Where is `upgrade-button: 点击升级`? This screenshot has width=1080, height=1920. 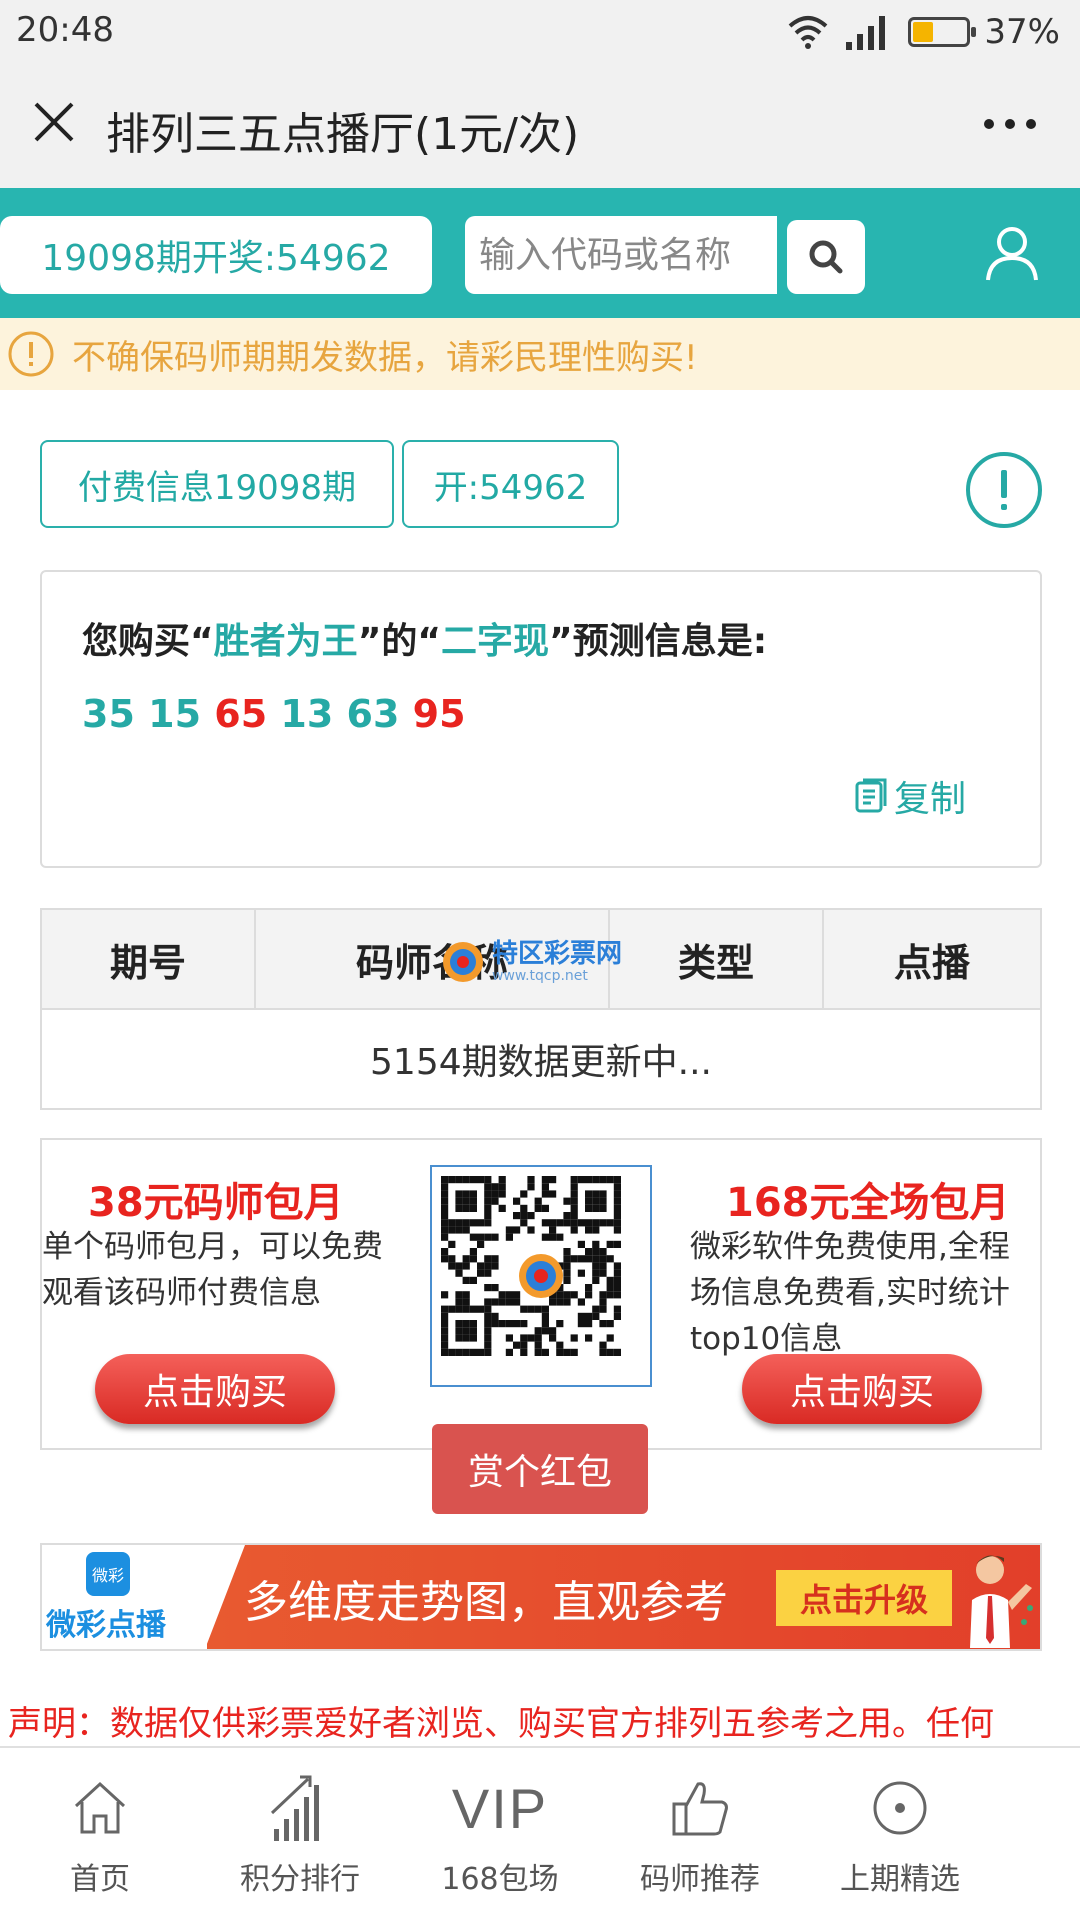 upgrade-button: 点击升级 is located at coordinates (864, 1598).